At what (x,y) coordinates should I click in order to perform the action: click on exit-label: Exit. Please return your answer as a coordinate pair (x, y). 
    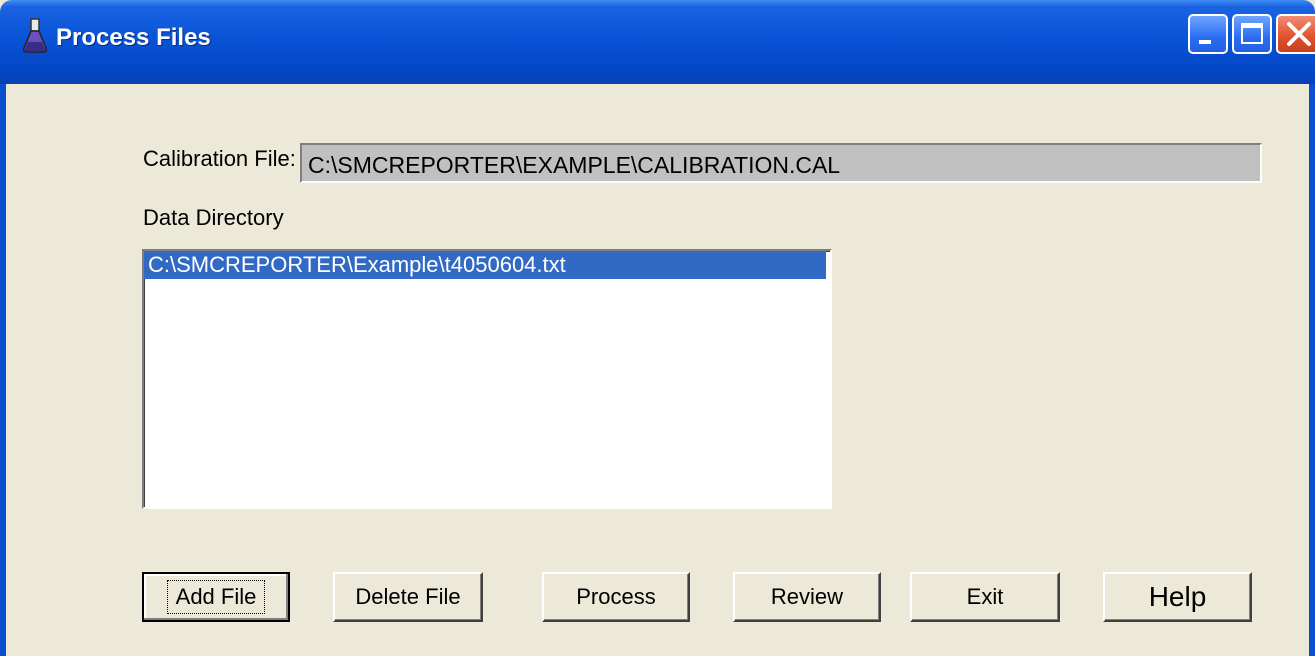
    Looking at the image, I should click on (985, 596).